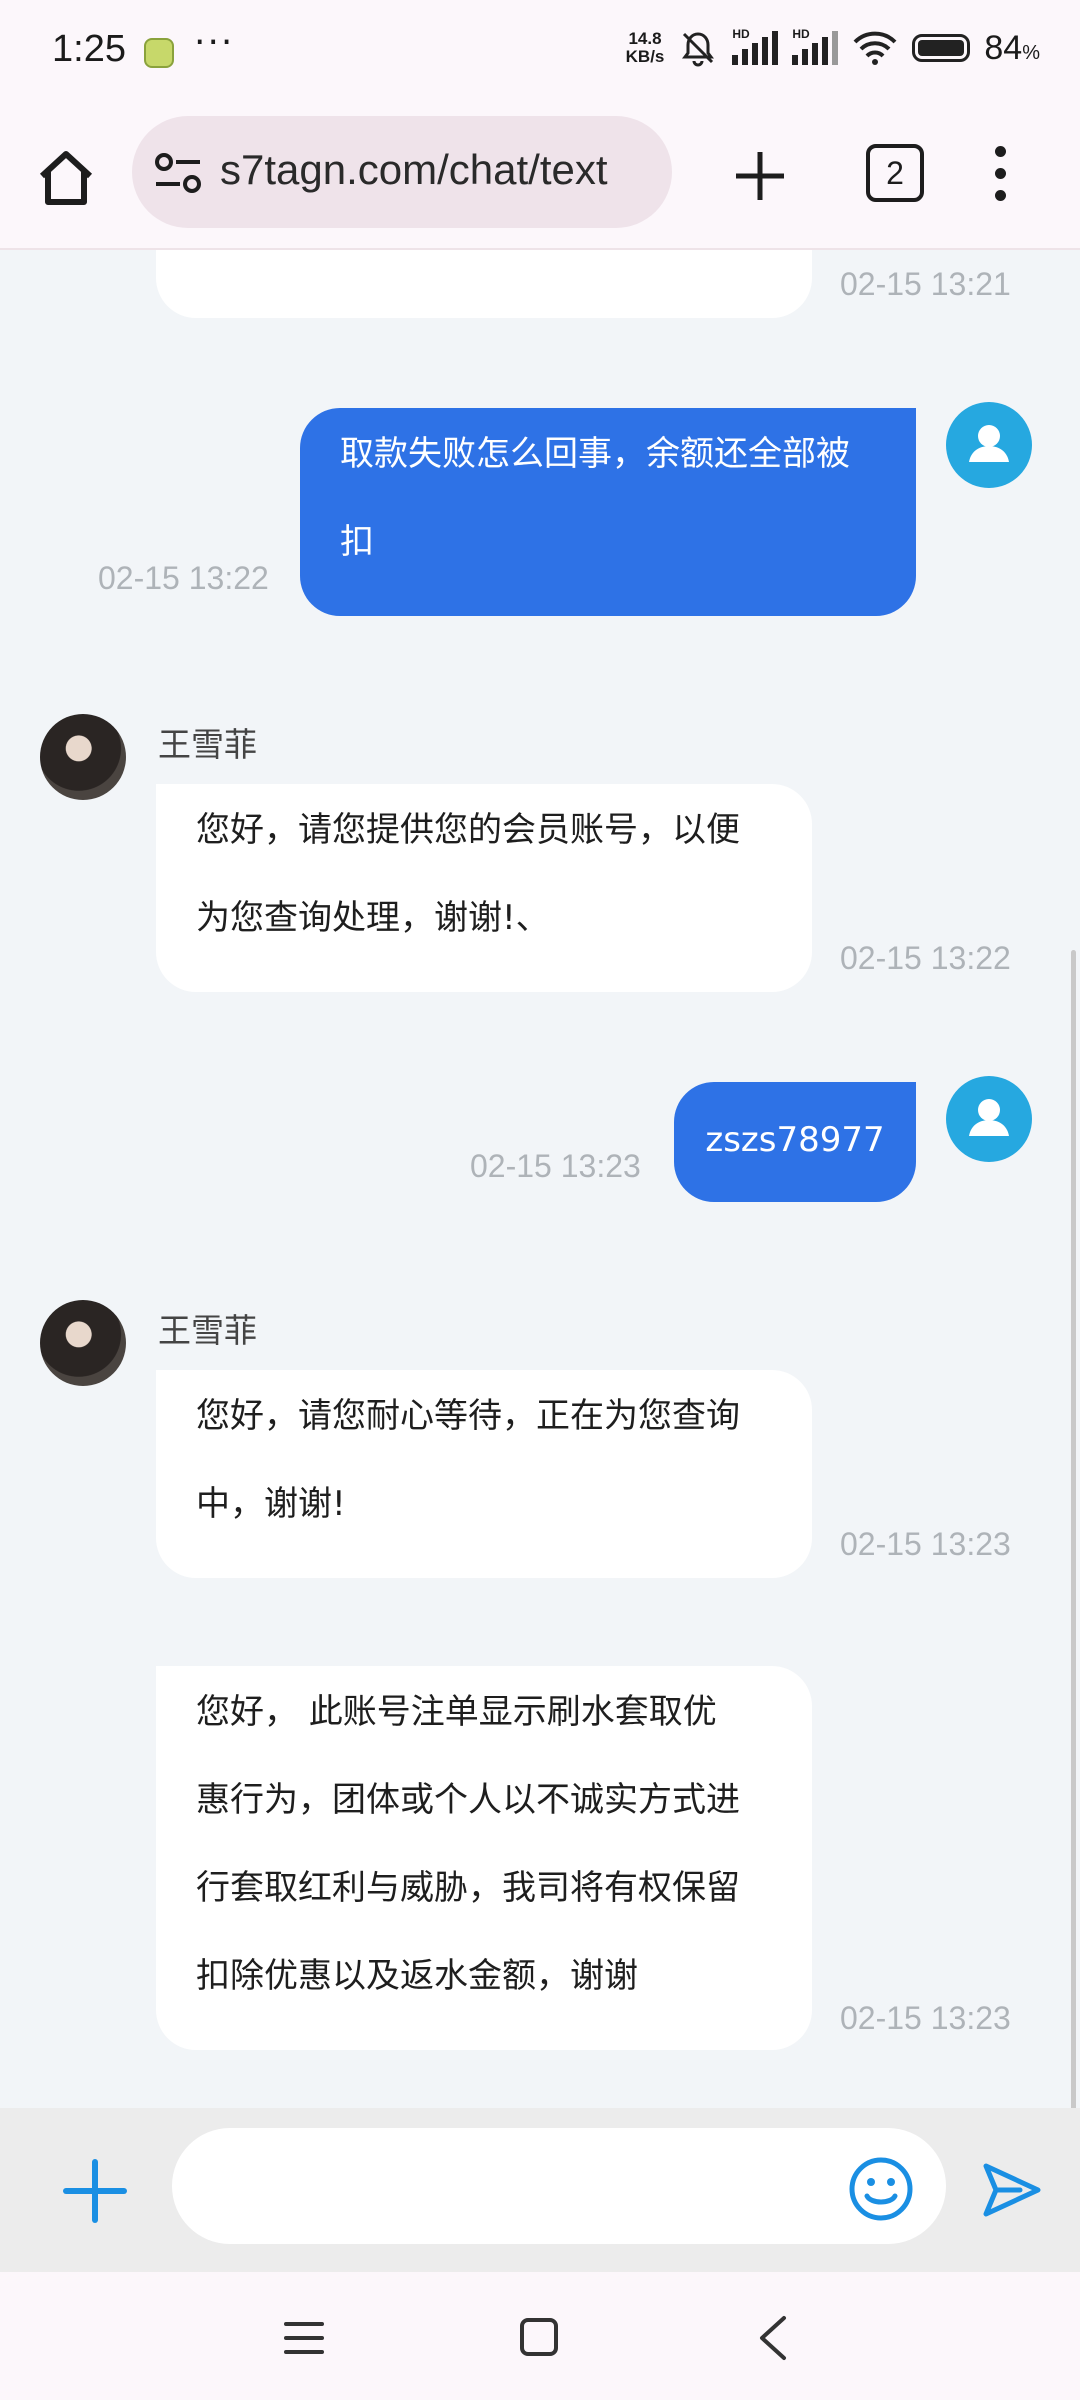  What do you see at coordinates (773, 2338) in the screenshot?
I see `back-icon` at bounding box center [773, 2338].